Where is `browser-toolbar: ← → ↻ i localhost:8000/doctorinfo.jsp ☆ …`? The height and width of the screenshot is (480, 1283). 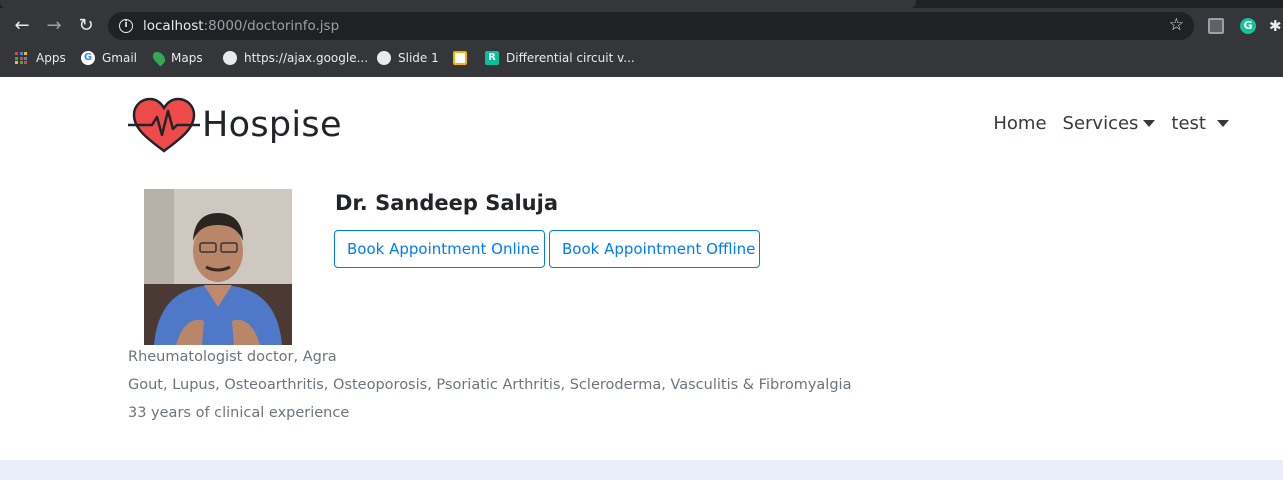 browser-toolbar: ← → ↻ i localhost:8000/doctorinfo.jsp ☆ … is located at coordinates (641, 26).